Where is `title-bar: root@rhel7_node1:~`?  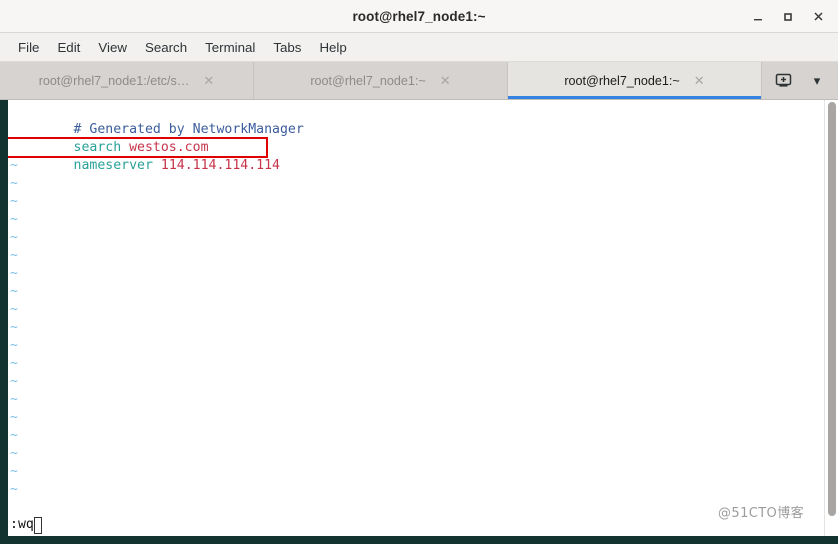
title-bar: root@rhel7_node1:~ is located at coordinates (419, 16).